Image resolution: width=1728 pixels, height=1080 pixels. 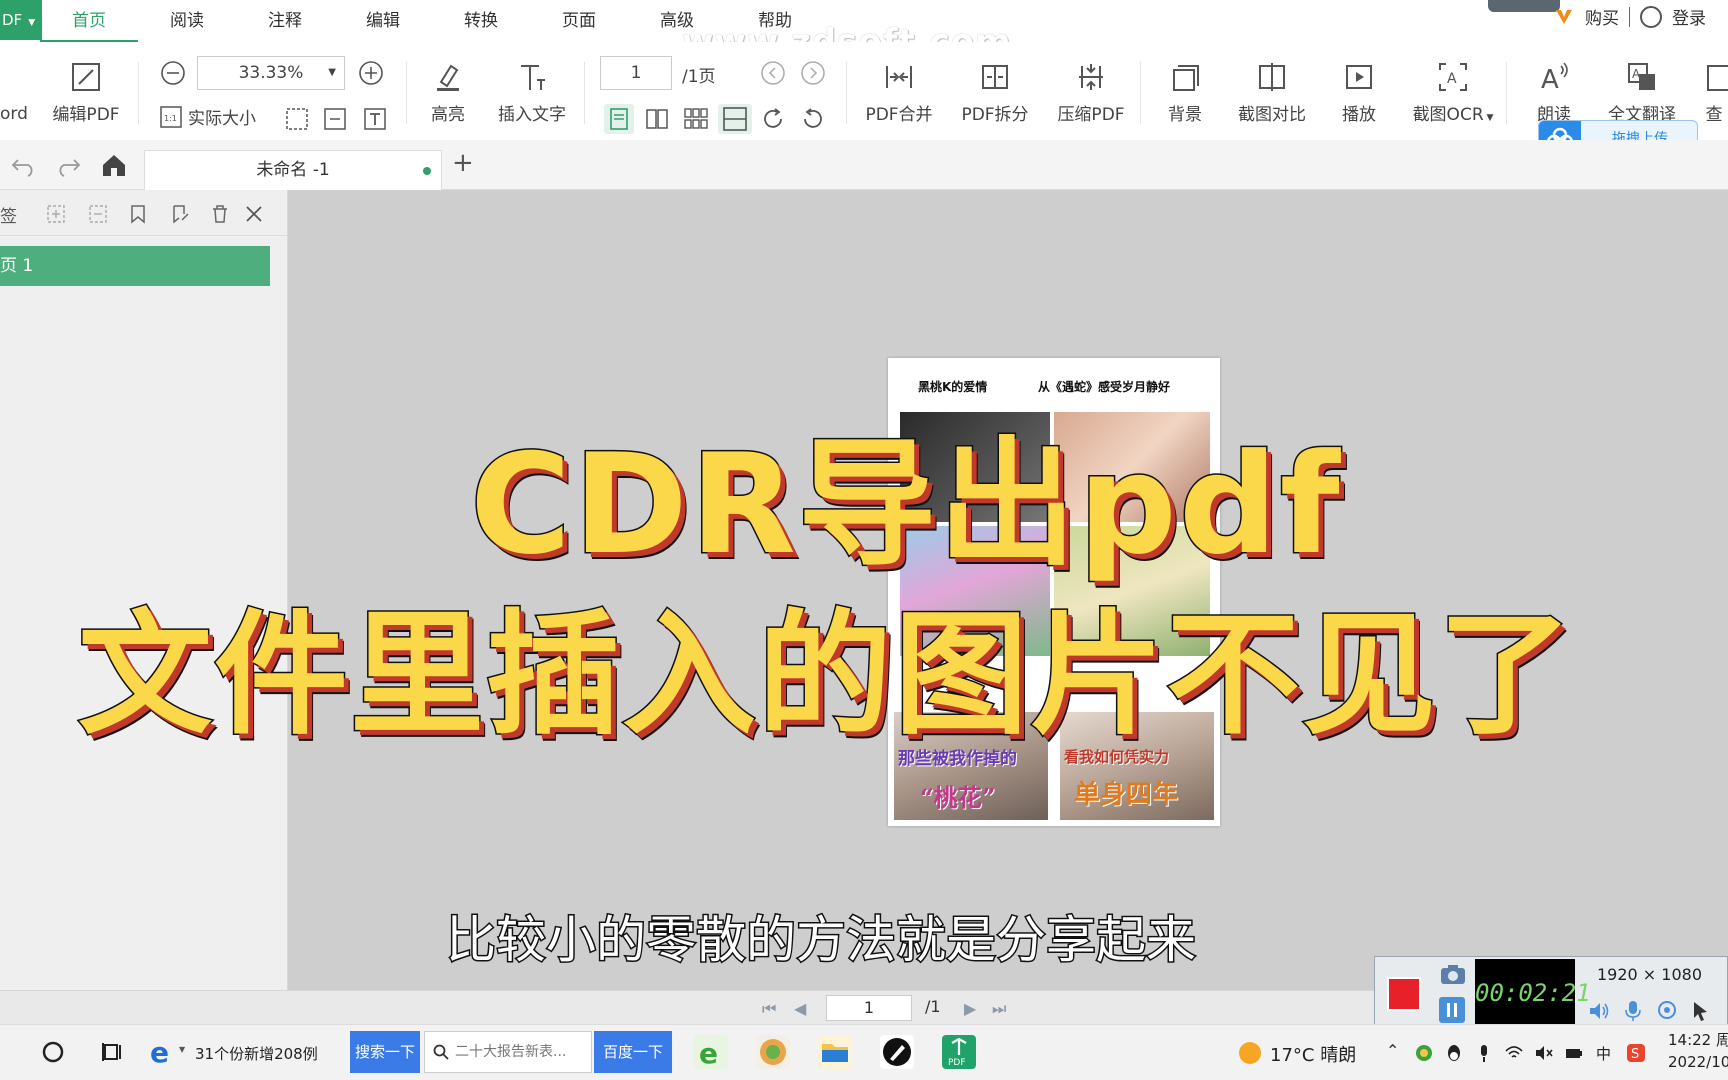 I want to click on undo-icon, so click(x=24, y=166).